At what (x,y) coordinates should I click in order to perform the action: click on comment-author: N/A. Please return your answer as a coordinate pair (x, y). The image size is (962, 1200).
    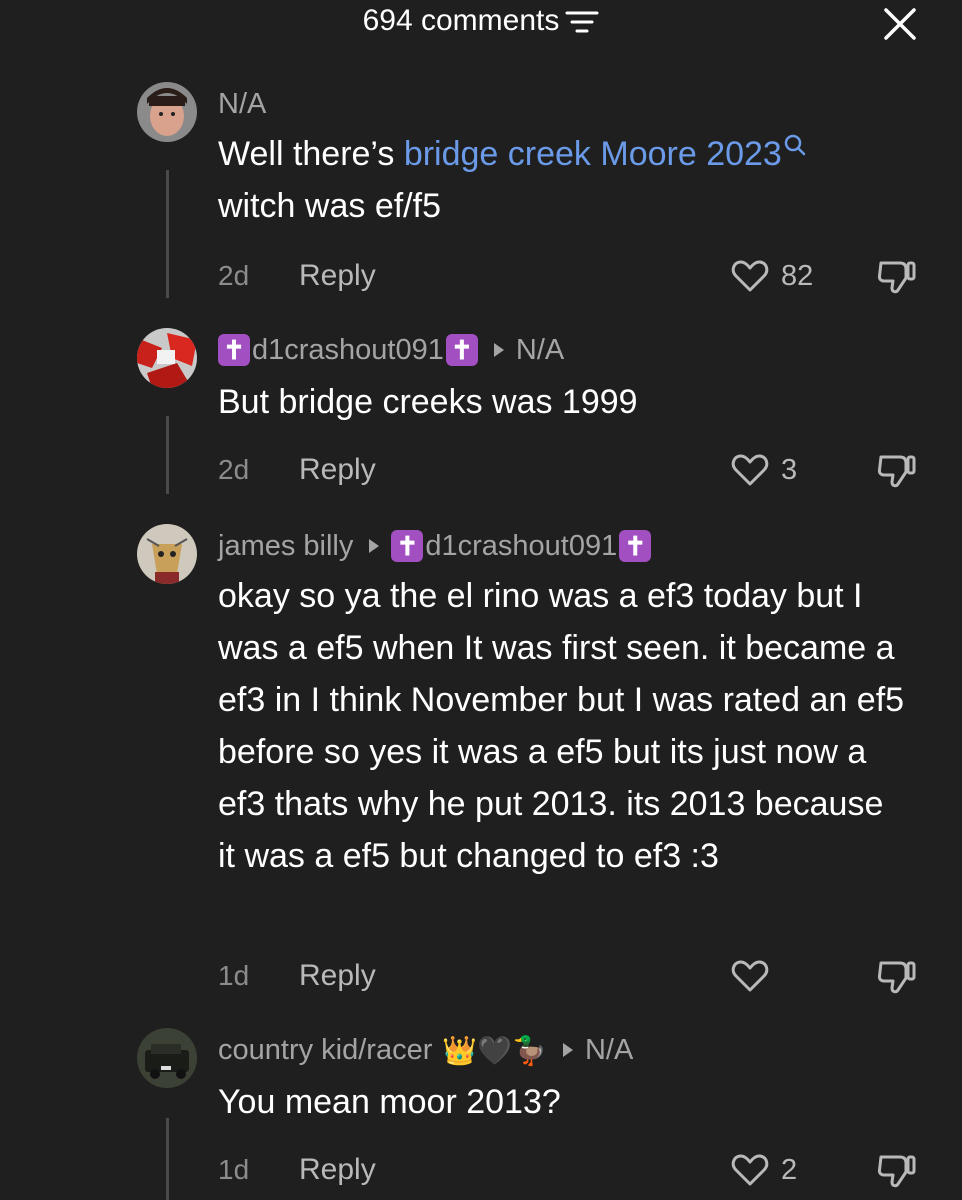
    Looking at the image, I should click on (242, 104).